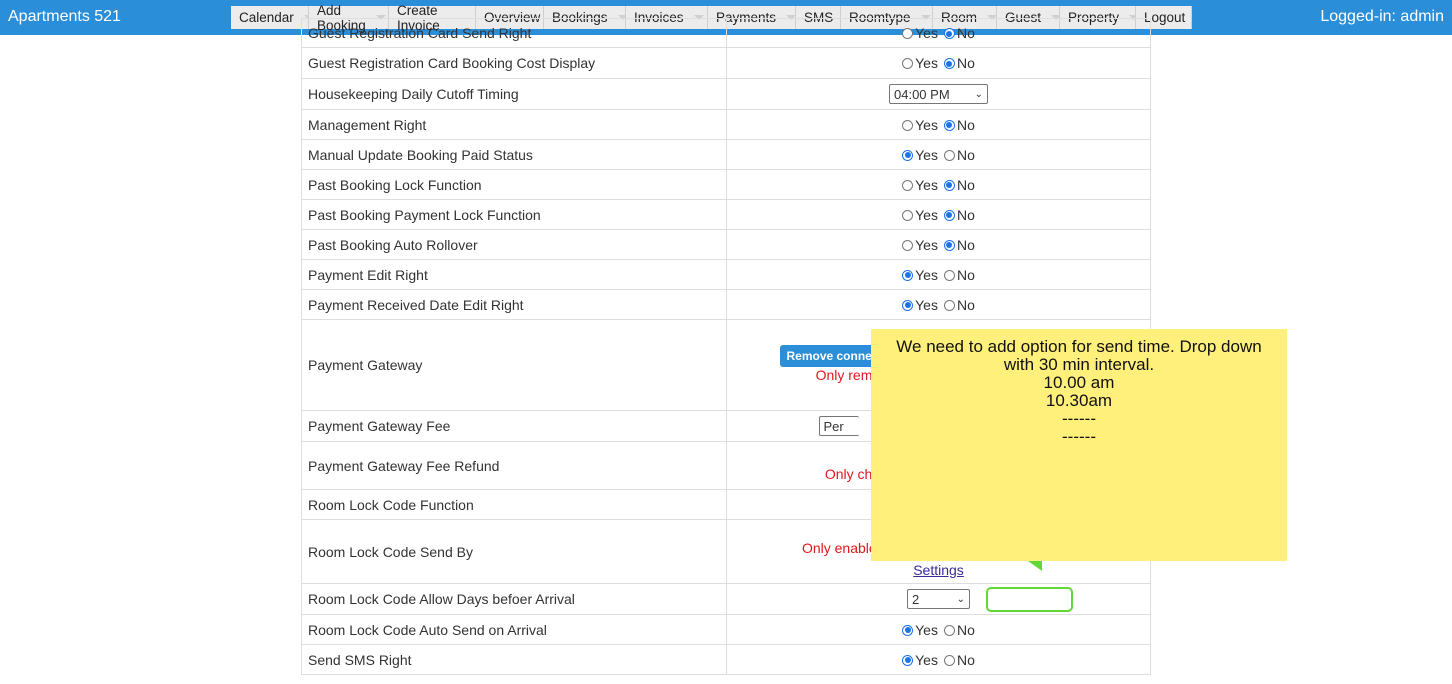 The height and width of the screenshot is (684, 1452). I want to click on select-value: 2, so click(916, 599).